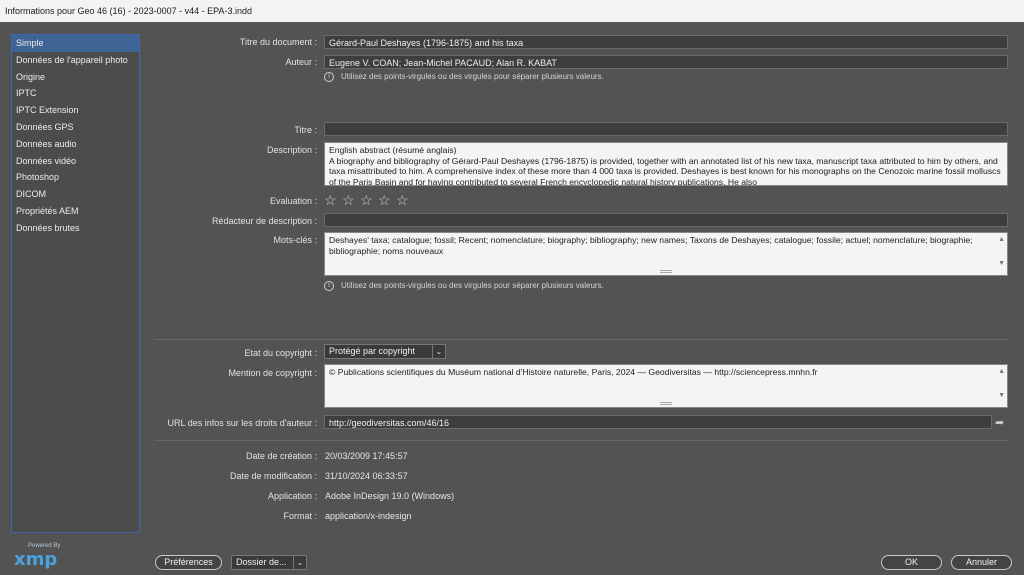  Describe the element at coordinates (368, 516) in the screenshot. I see `format-value: application/x-indesign` at that location.